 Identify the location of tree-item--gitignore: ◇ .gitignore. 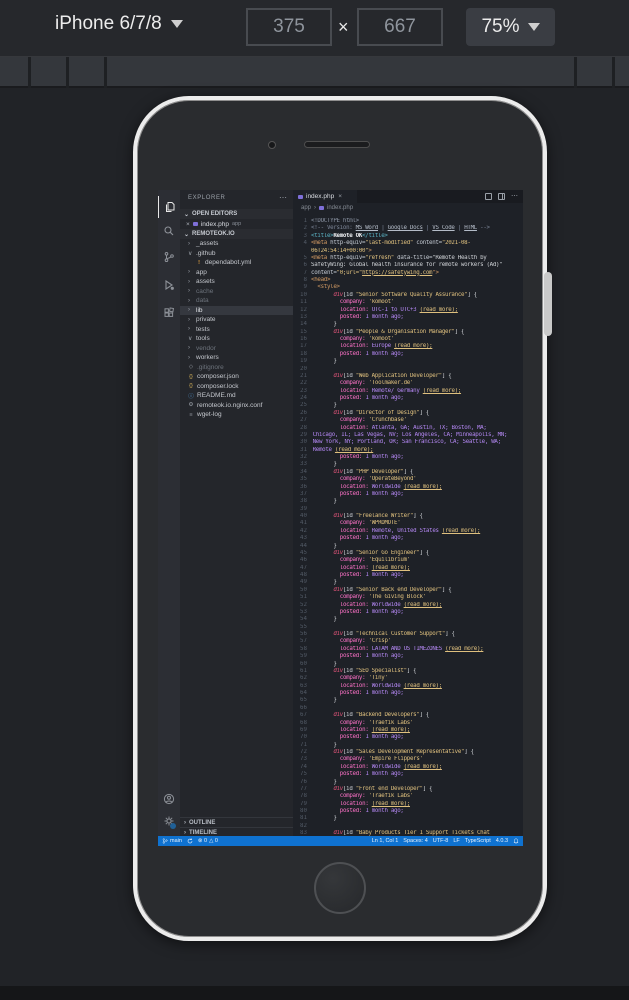
(236, 368).